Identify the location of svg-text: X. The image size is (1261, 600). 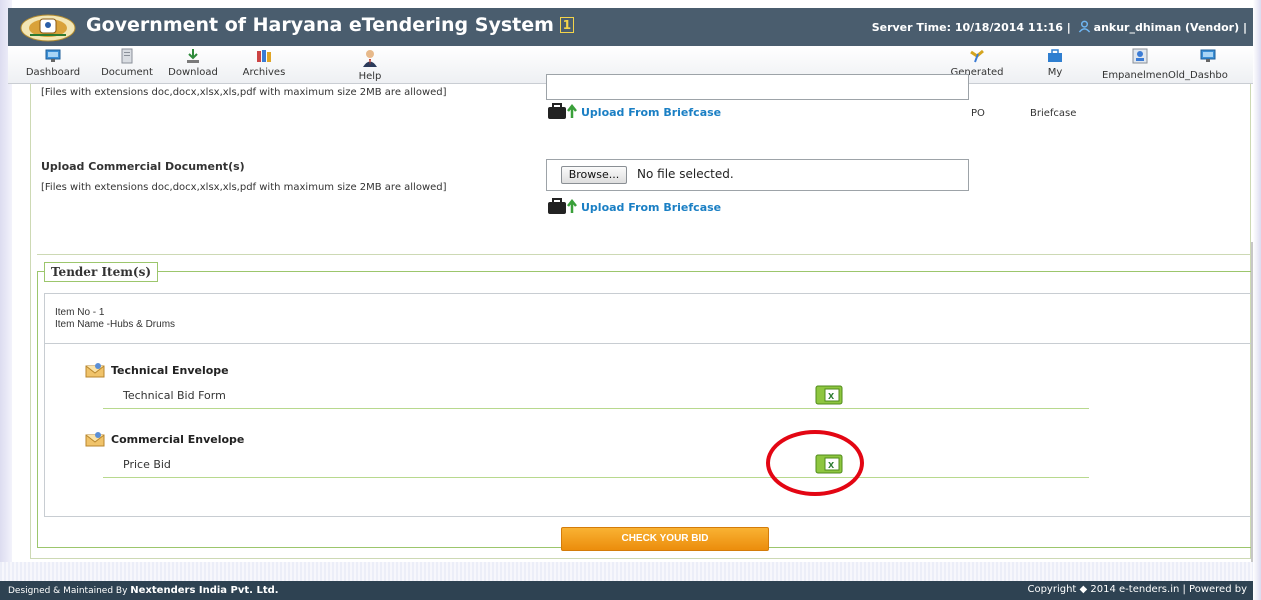
(831, 396).